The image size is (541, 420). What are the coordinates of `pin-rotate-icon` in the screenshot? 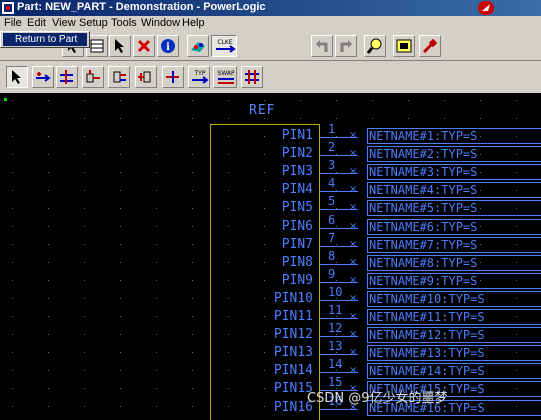 It's located at (146, 77).